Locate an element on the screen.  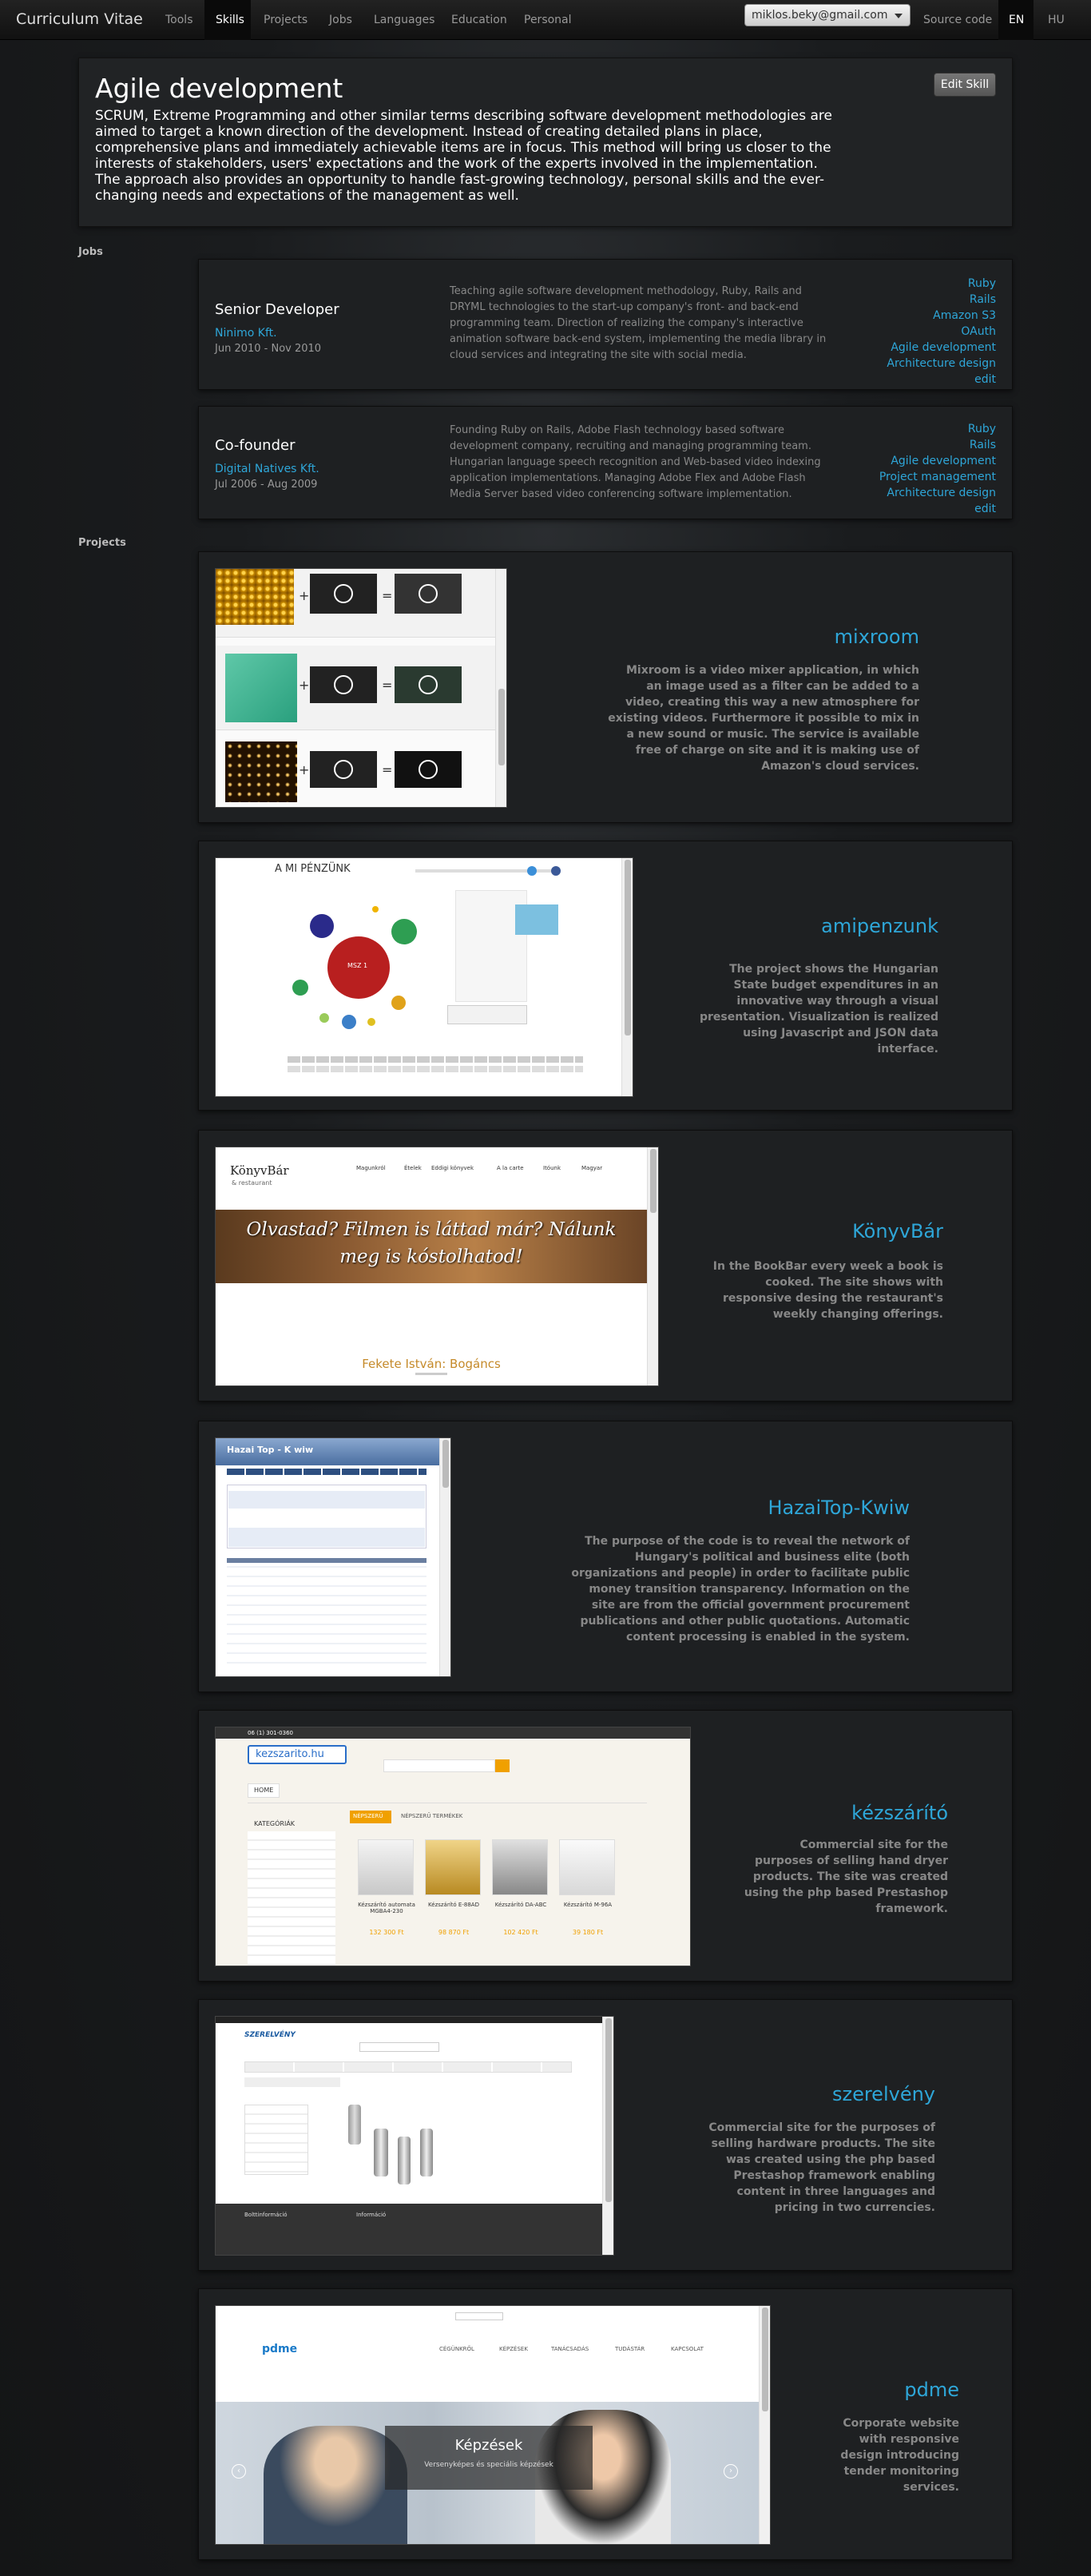
shot-logo: kezszarito.hu is located at coordinates (290, 1754).